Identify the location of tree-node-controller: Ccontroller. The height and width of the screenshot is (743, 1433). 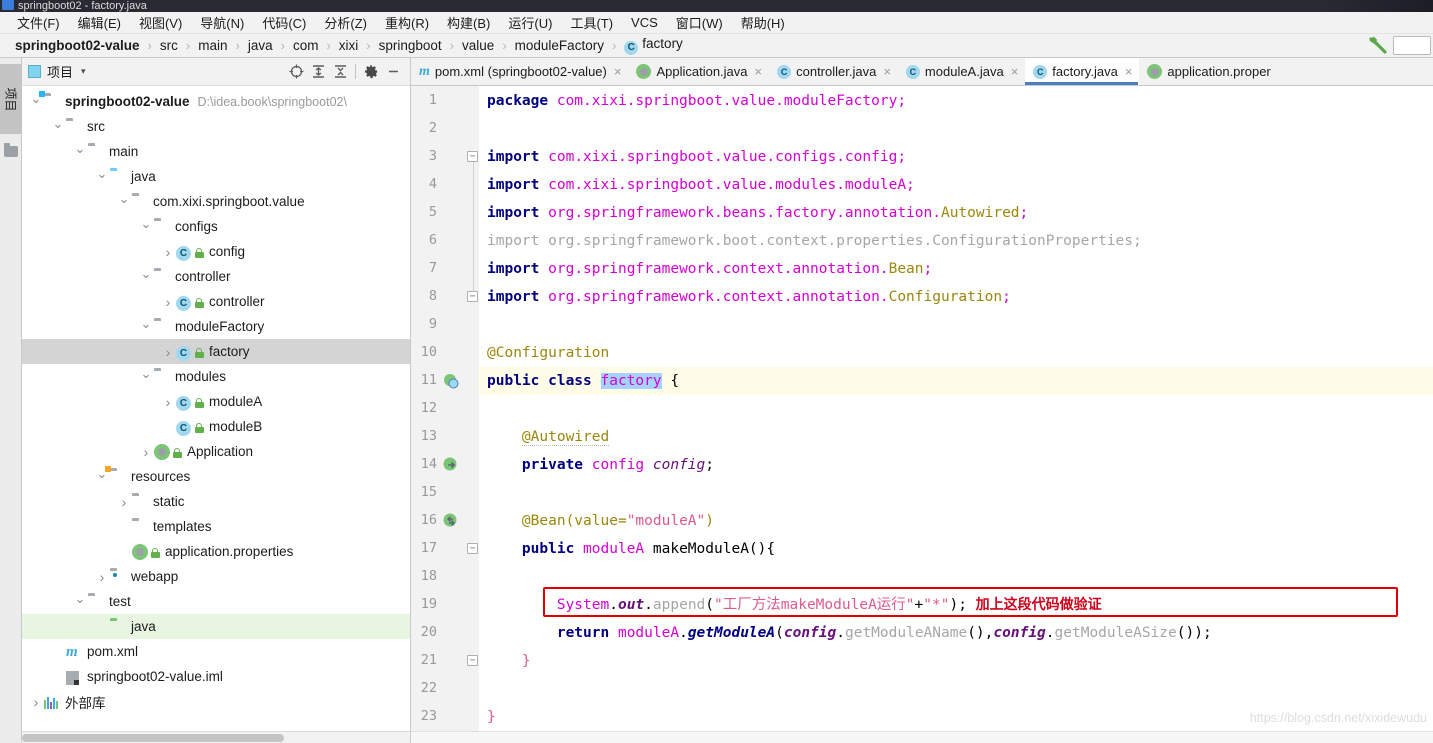
(216, 301).